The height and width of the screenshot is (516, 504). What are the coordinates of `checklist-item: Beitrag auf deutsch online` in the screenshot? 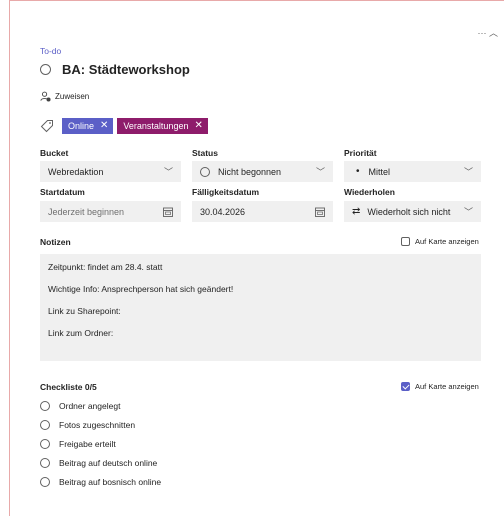 It's located at (98, 463).